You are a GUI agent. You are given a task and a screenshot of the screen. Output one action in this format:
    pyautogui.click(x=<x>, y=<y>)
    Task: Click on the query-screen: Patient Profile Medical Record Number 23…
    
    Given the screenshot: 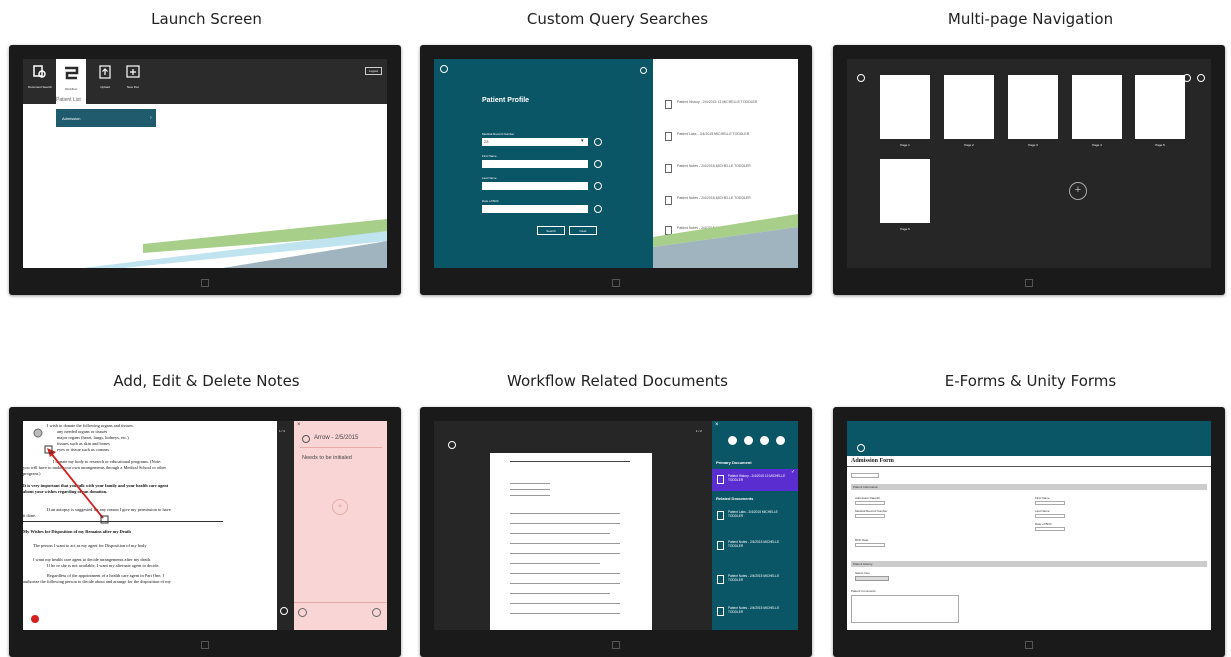 What is the action you would take?
    pyautogui.click(x=616, y=163)
    